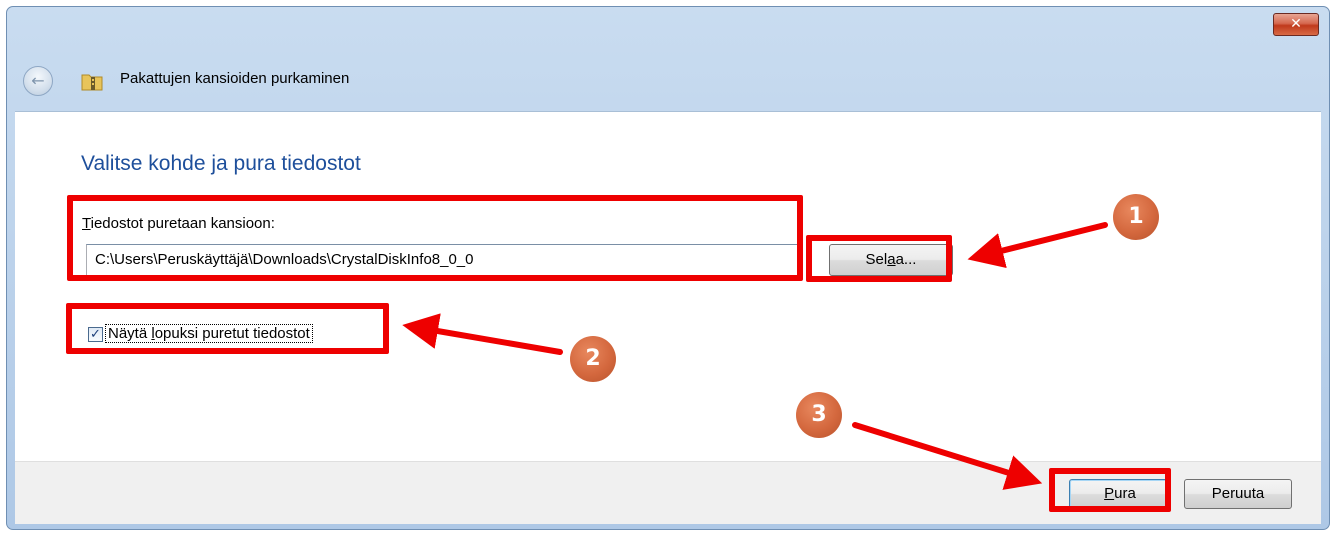 This screenshot has height=533, width=1335. I want to click on step-marker-1: 1, so click(1136, 217).